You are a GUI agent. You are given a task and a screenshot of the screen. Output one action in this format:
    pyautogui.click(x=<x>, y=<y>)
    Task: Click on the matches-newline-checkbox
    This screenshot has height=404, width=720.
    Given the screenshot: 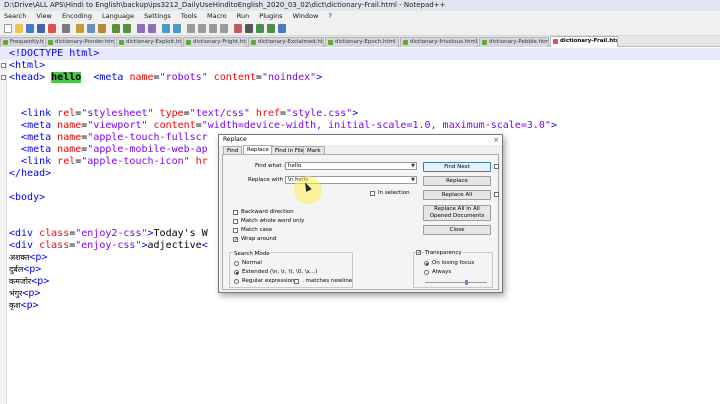 What is the action you would take?
    pyautogui.click(x=296, y=281)
    